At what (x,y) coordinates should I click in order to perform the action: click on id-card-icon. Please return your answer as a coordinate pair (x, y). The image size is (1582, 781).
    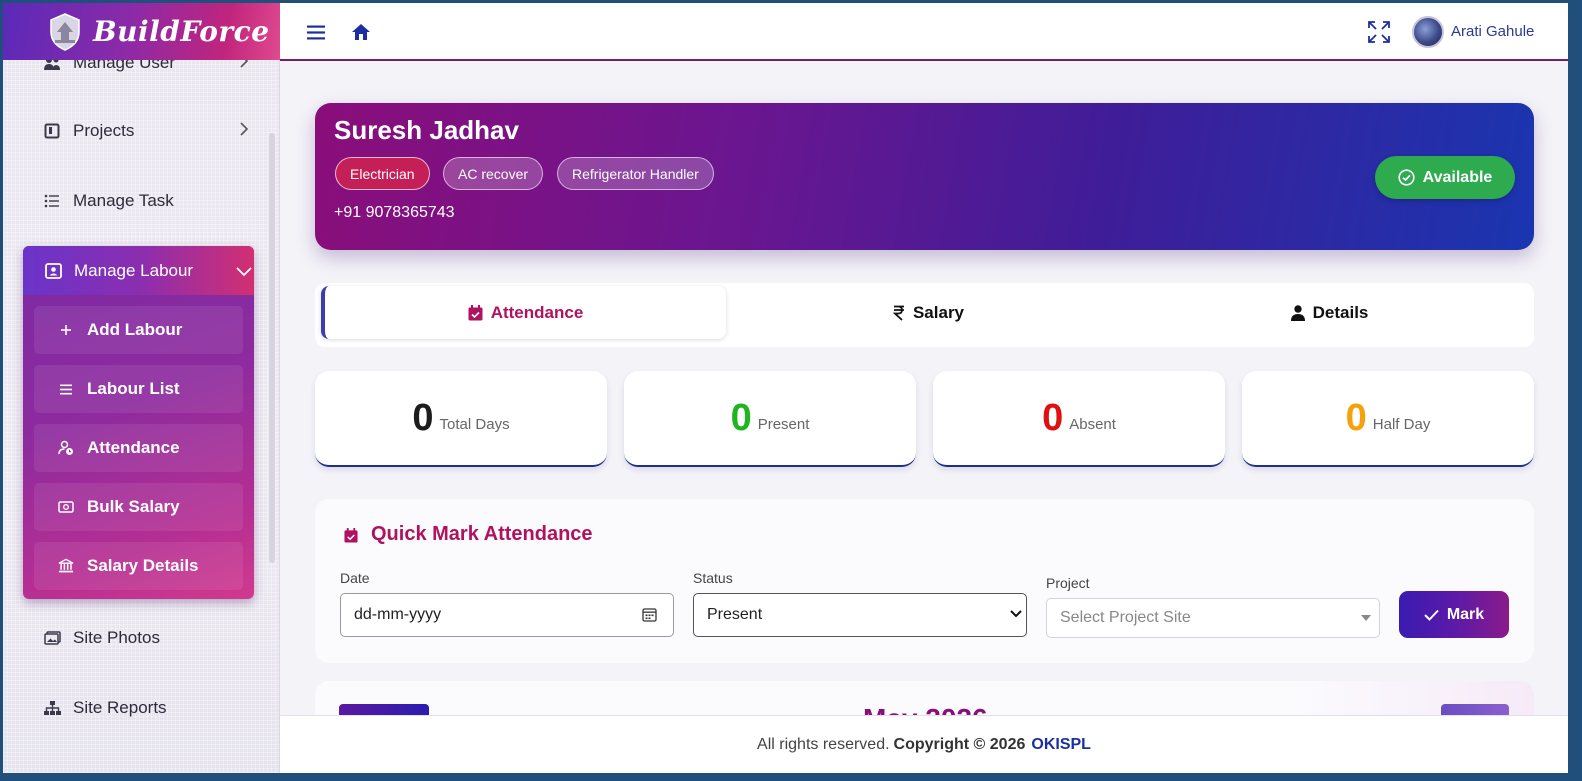
    Looking at the image, I should click on (53, 270).